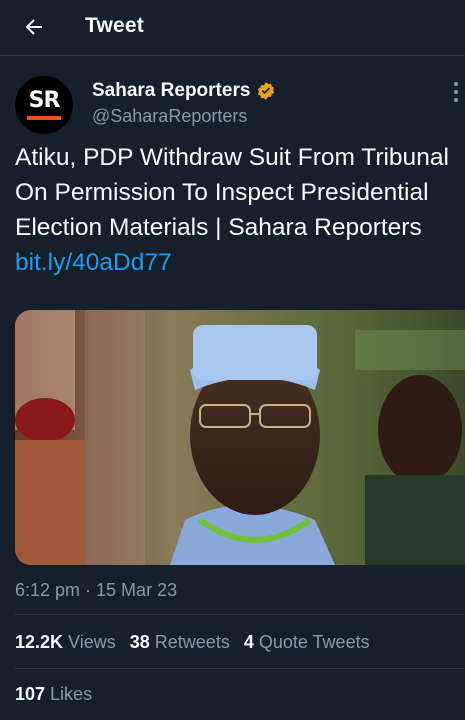 The height and width of the screenshot is (720, 465). Describe the element at coordinates (232, 28) in the screenshot. I see `top-bar: Tweet` at that location.